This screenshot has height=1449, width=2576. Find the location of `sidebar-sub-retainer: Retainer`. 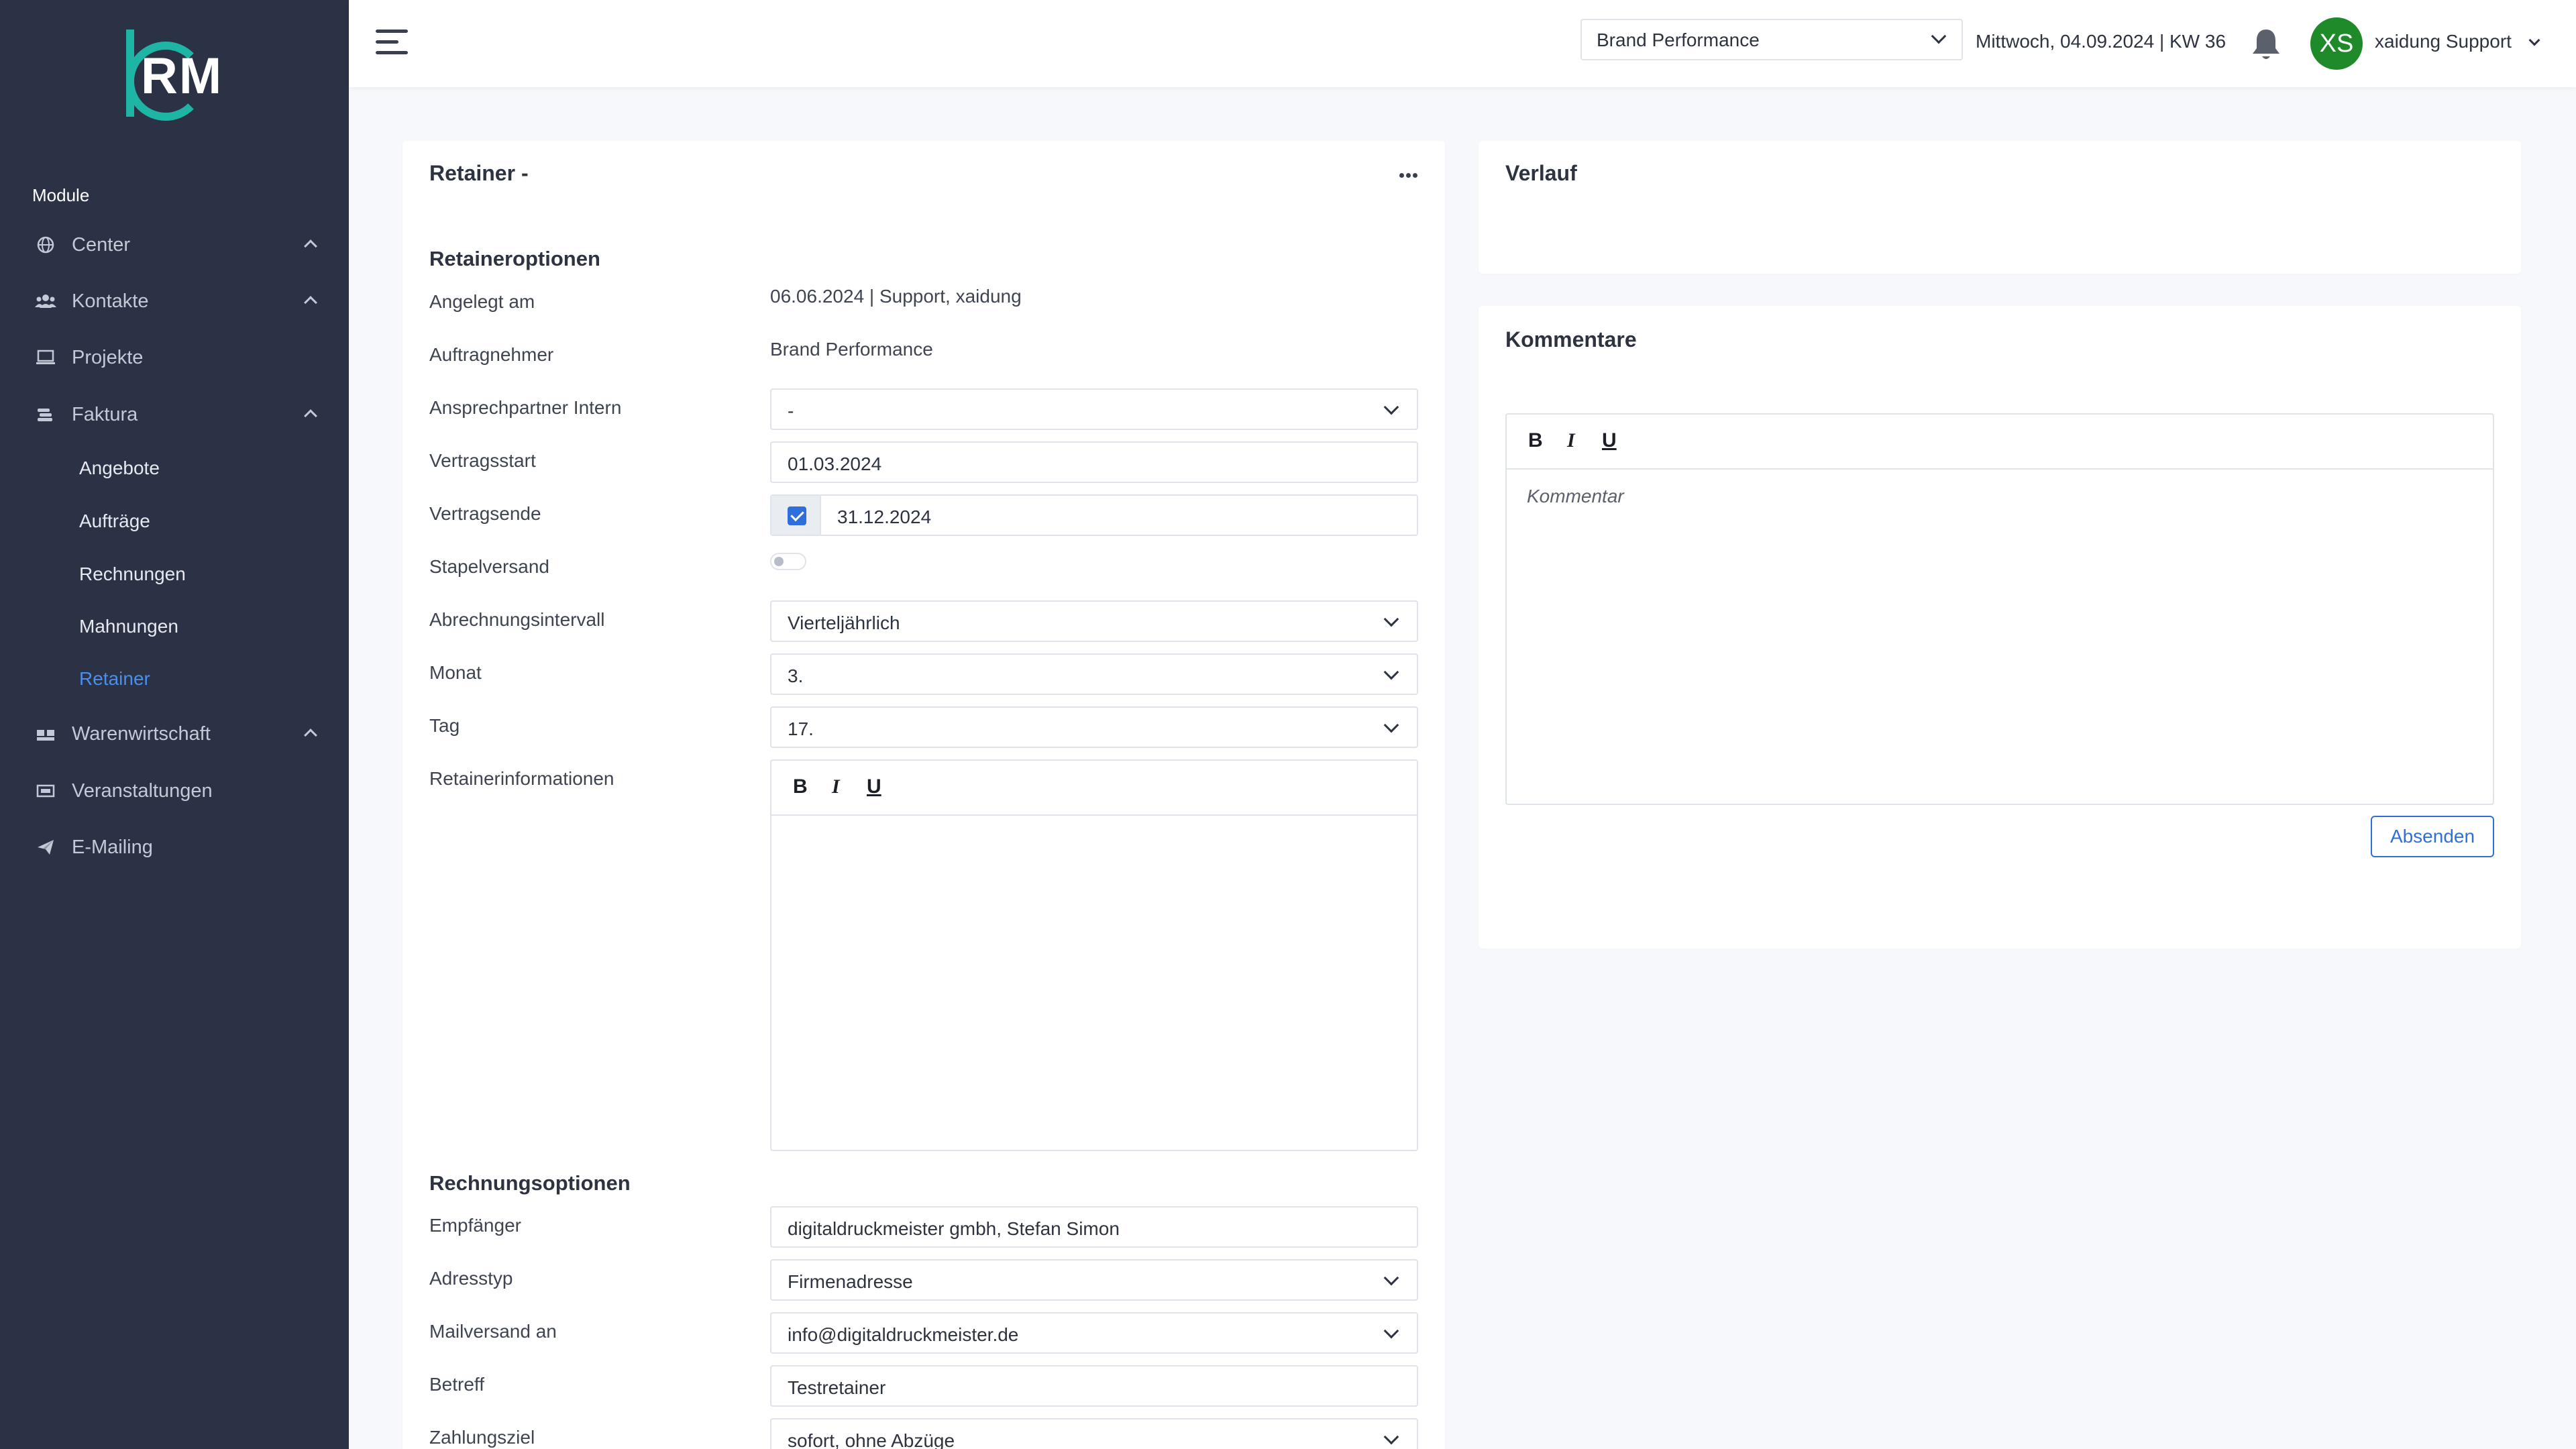

sidebar-sub-retainer: Retainer is located at coordinates (114, 679).